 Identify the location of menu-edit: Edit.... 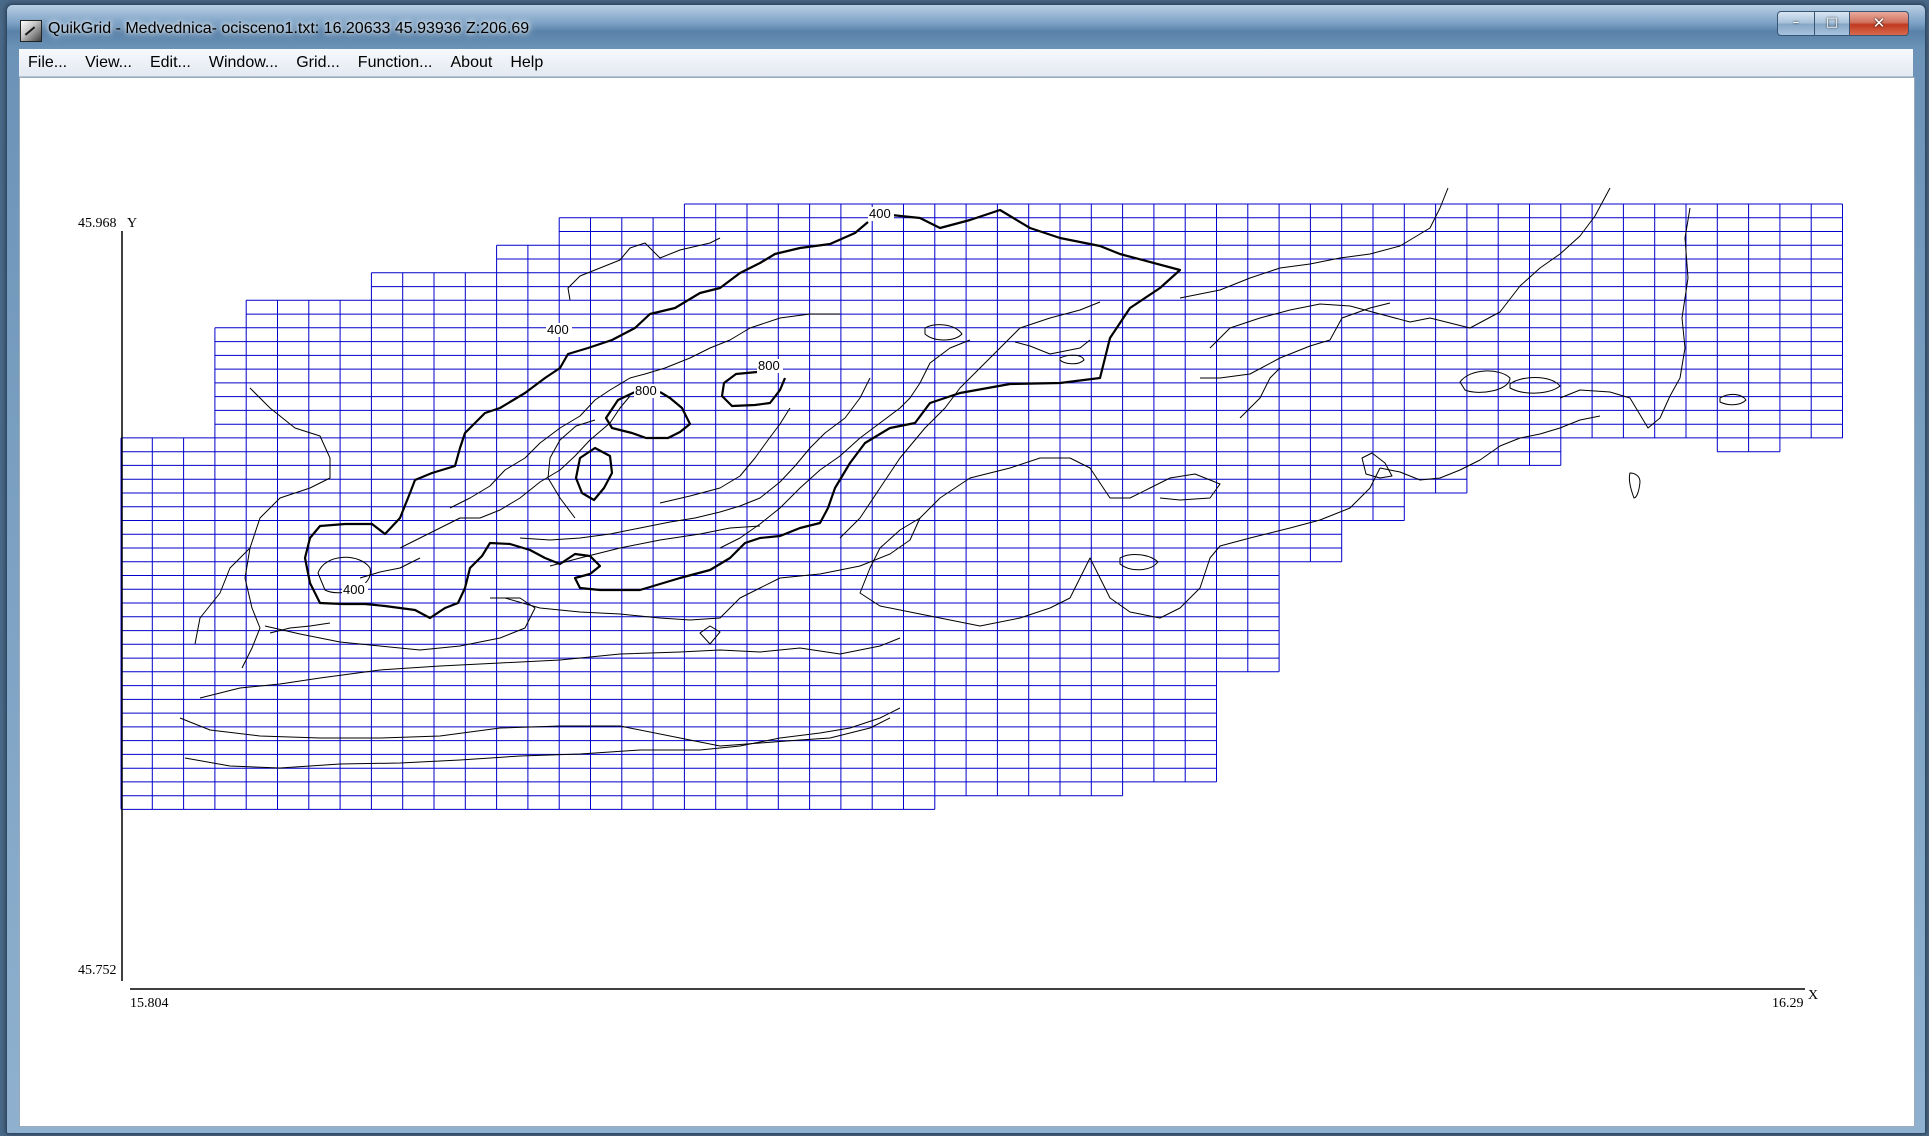
(170, 62).